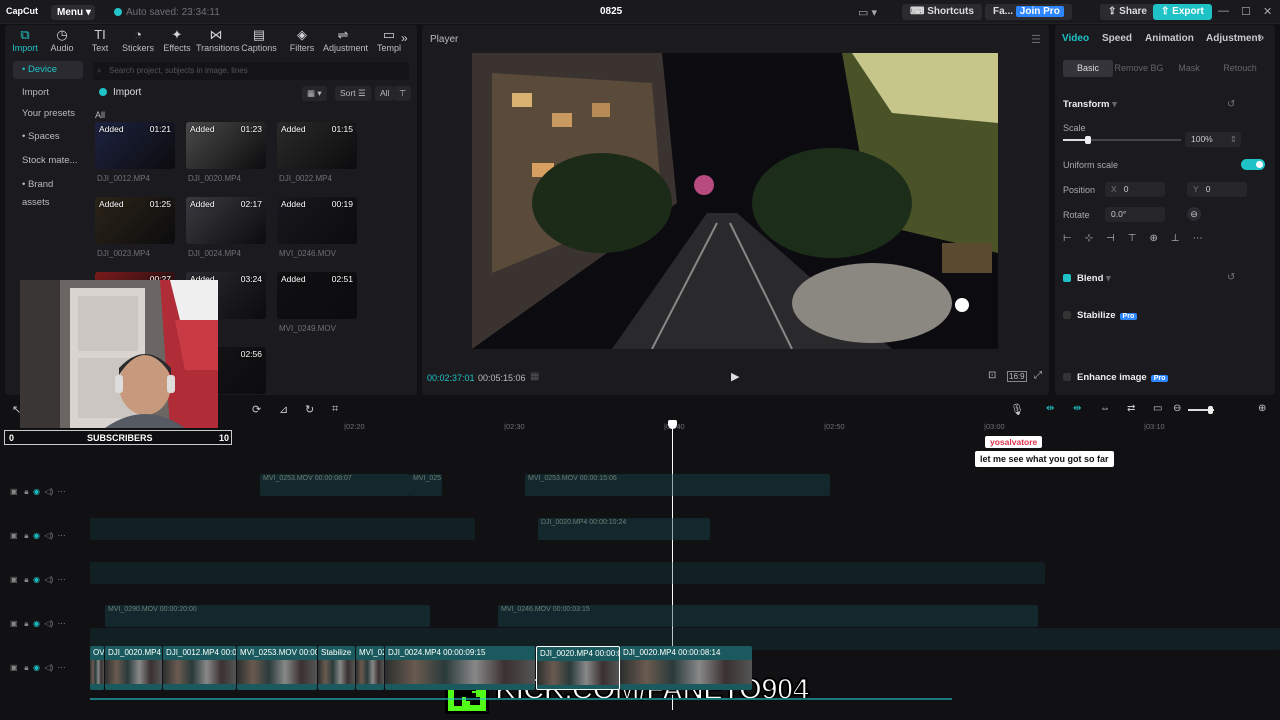 This screenshot has height=720, width=1280. I want to click on position-x-input: X 0, so click(1135, 189).